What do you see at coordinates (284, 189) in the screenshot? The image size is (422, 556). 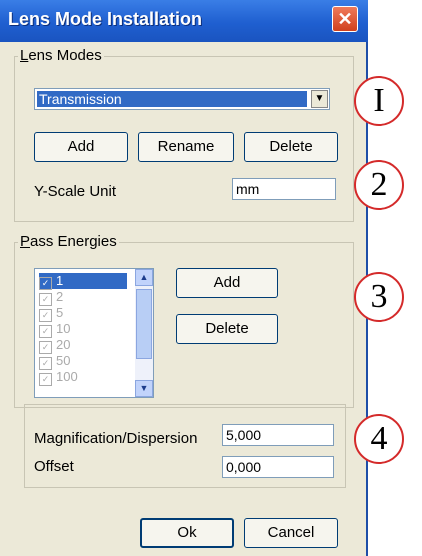 I see `y-scale-unit-input: mm` at bounding box center [284, 189].